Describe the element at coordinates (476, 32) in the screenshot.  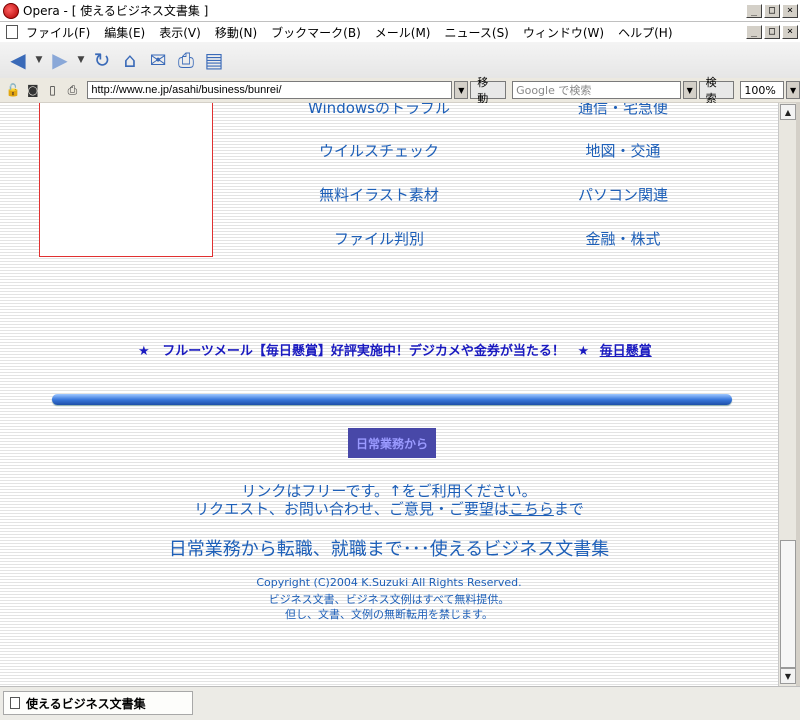
I see `menu-news: ニュース(S)` at that location.